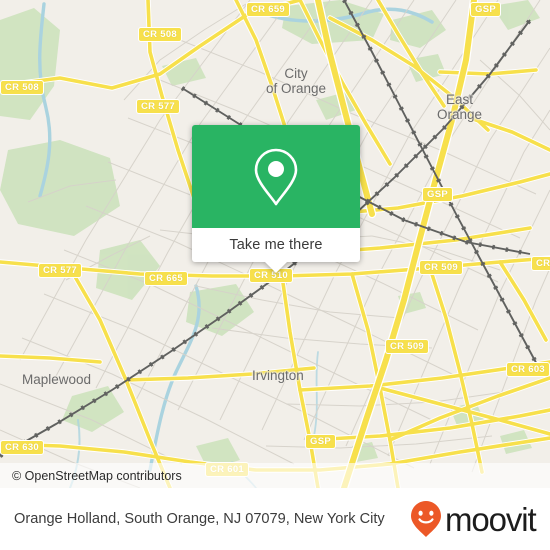 Image resolution: width=550 pixels, height=550 pixels. Describe the element at coordinates (268, 9) in the screenshot. I see `road-shield: CR 659` at that location.